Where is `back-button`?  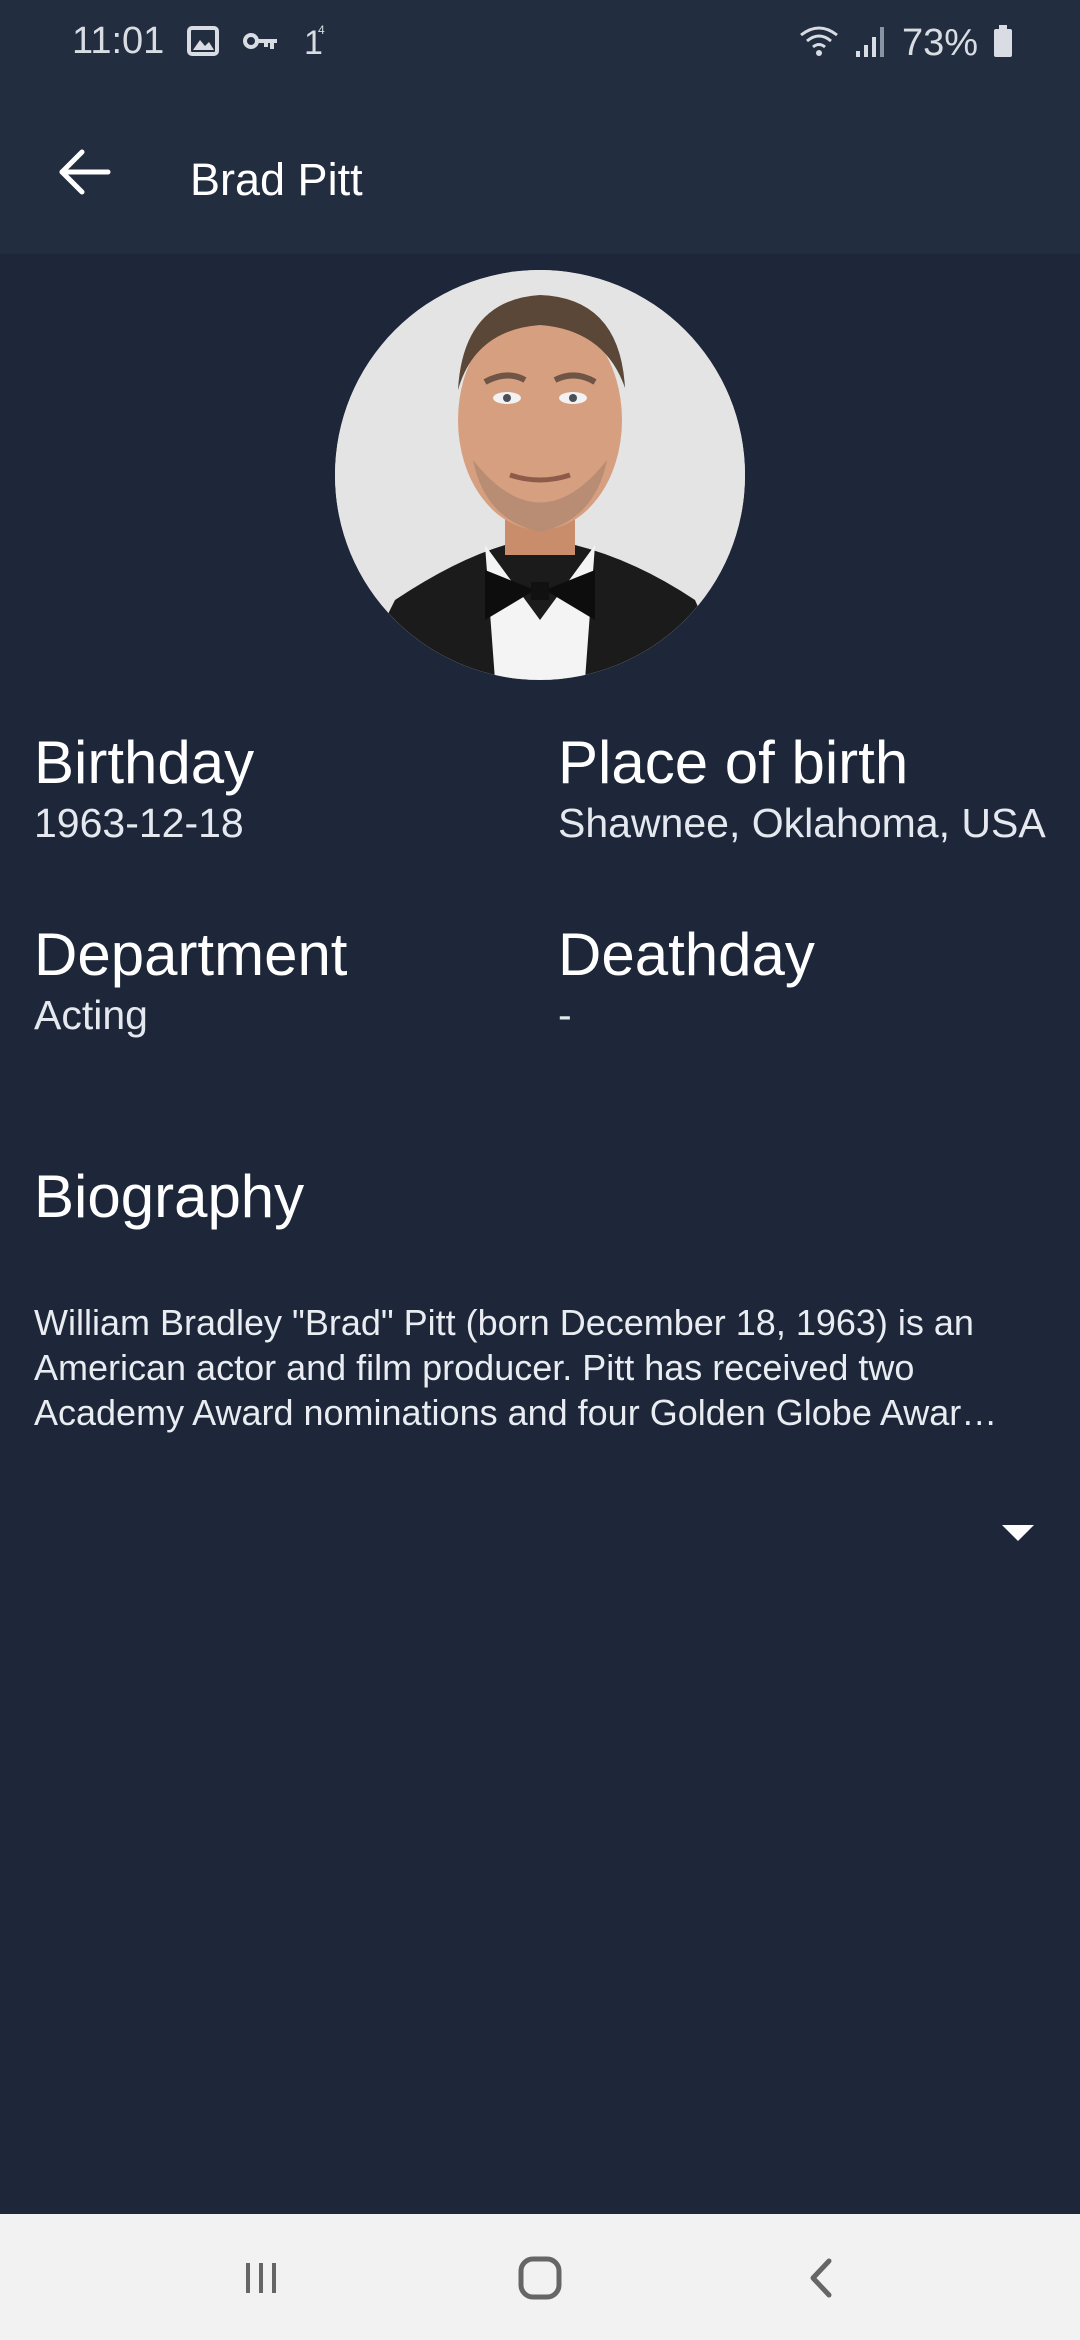
back-button is located at coordinates (84, 172).